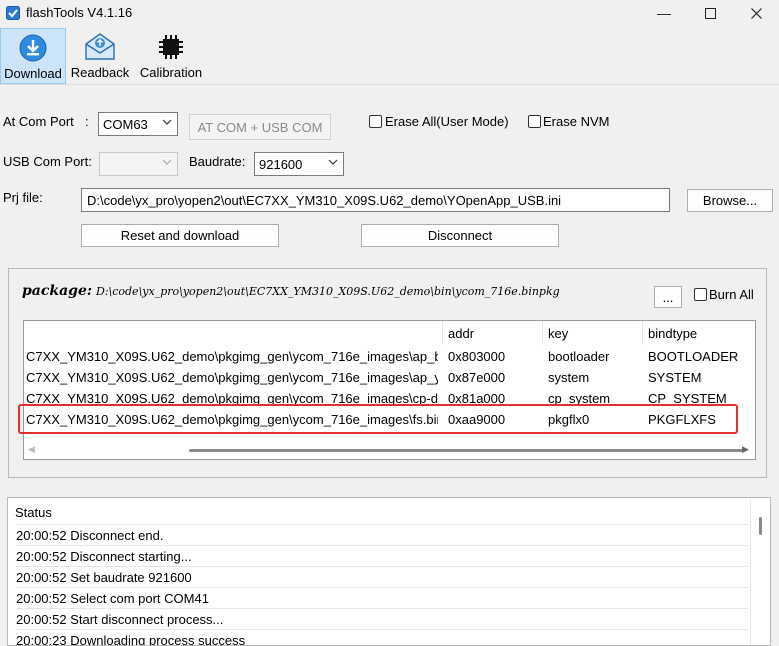 Image resolution: width=779 pixels, height=646 pixels. What do you see at coordinates (13, 13) in the screenshot?
I see `app-icon` at bounding box center [13, 13].